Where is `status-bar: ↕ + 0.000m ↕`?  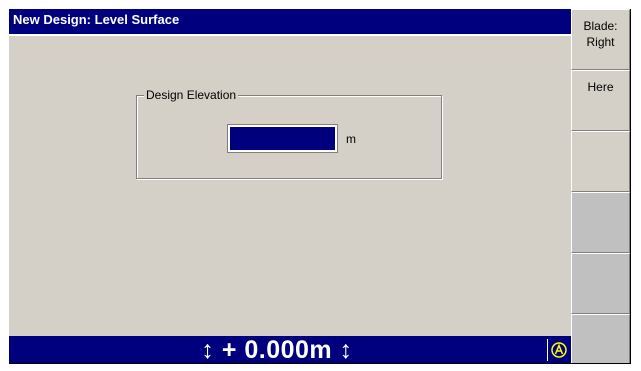 status-bar: ↕ + 0.000m ↕ is located at coordinates (290, 350).